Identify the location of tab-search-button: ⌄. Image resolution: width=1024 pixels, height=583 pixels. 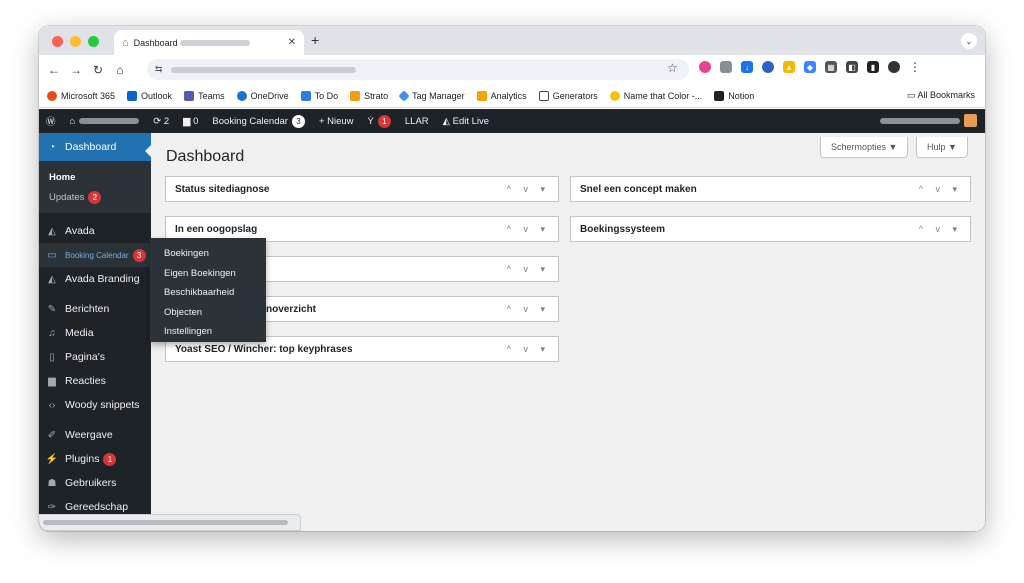
(969, 41).